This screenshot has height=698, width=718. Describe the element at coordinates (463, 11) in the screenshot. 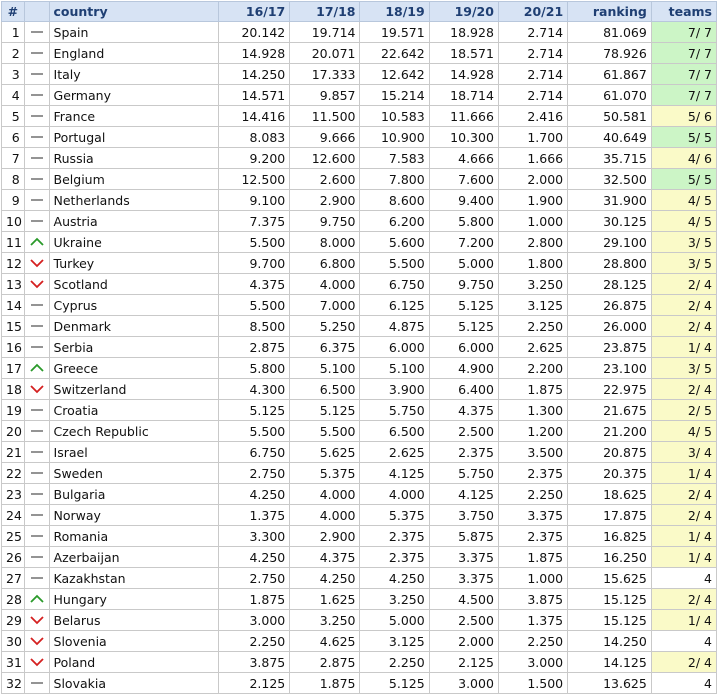

I see `header-season-4: 19/20` at that location.